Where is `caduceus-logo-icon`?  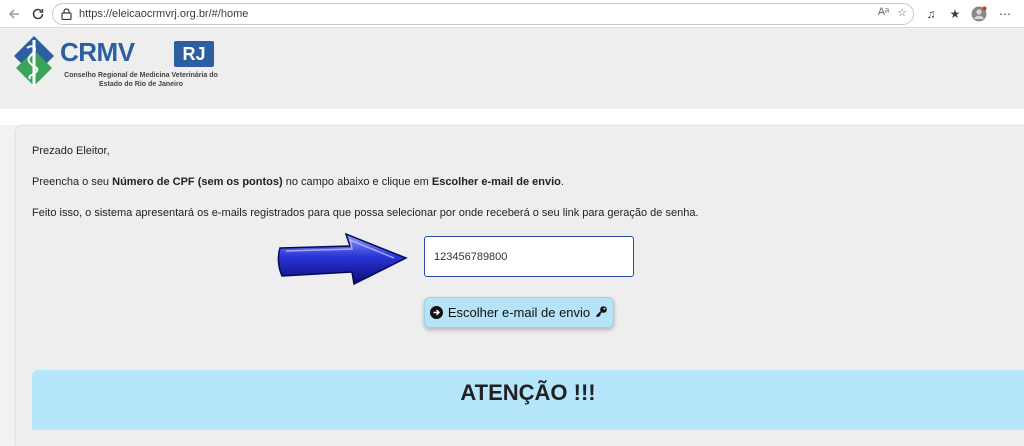
caduceus-logo-icon is located at coordinates (34, 61).